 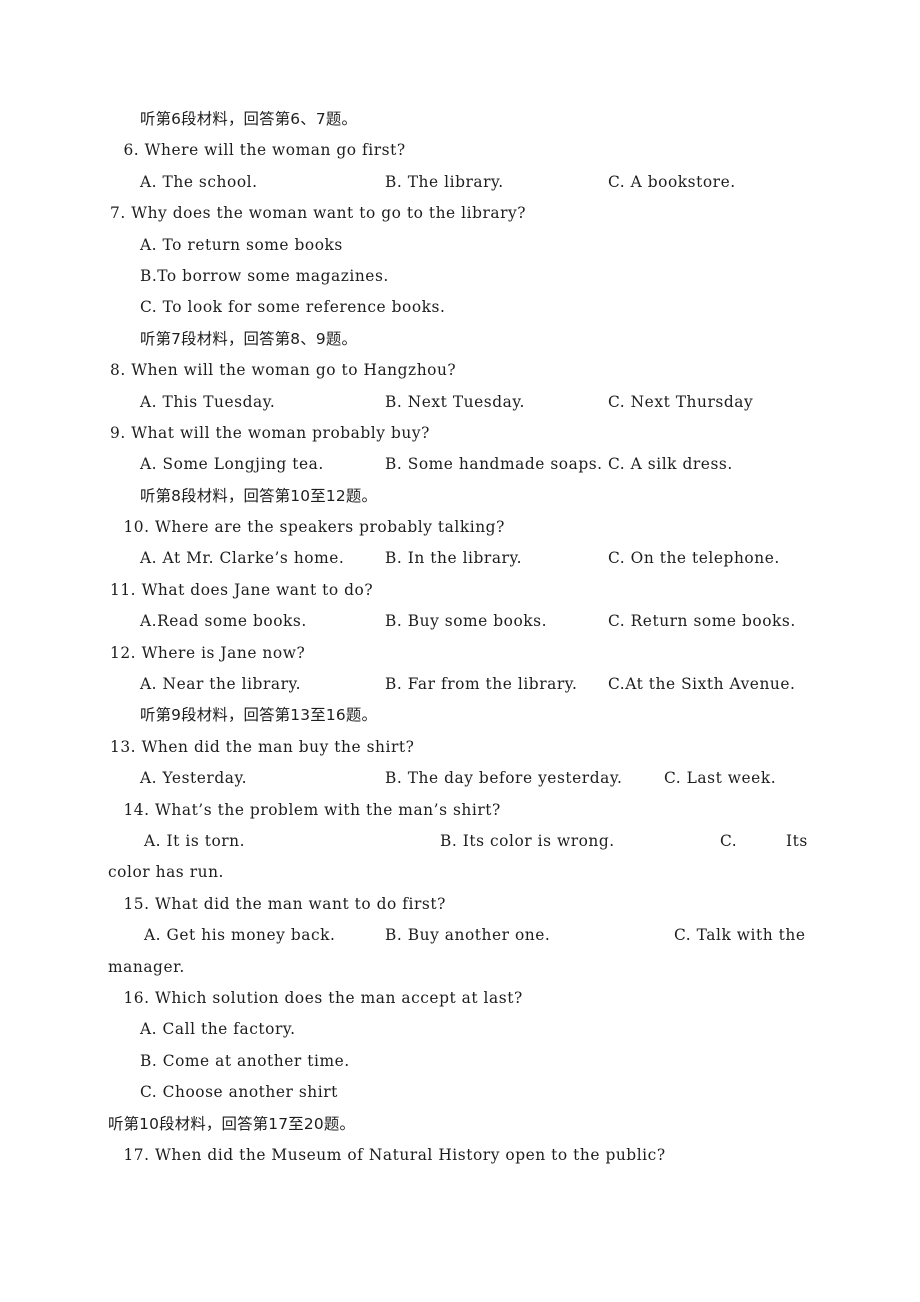 What do you see at coordinates (740, 935) in the screenshot?
I see `option-15-c: C. Talk with the` at bounding box center [740, 935].